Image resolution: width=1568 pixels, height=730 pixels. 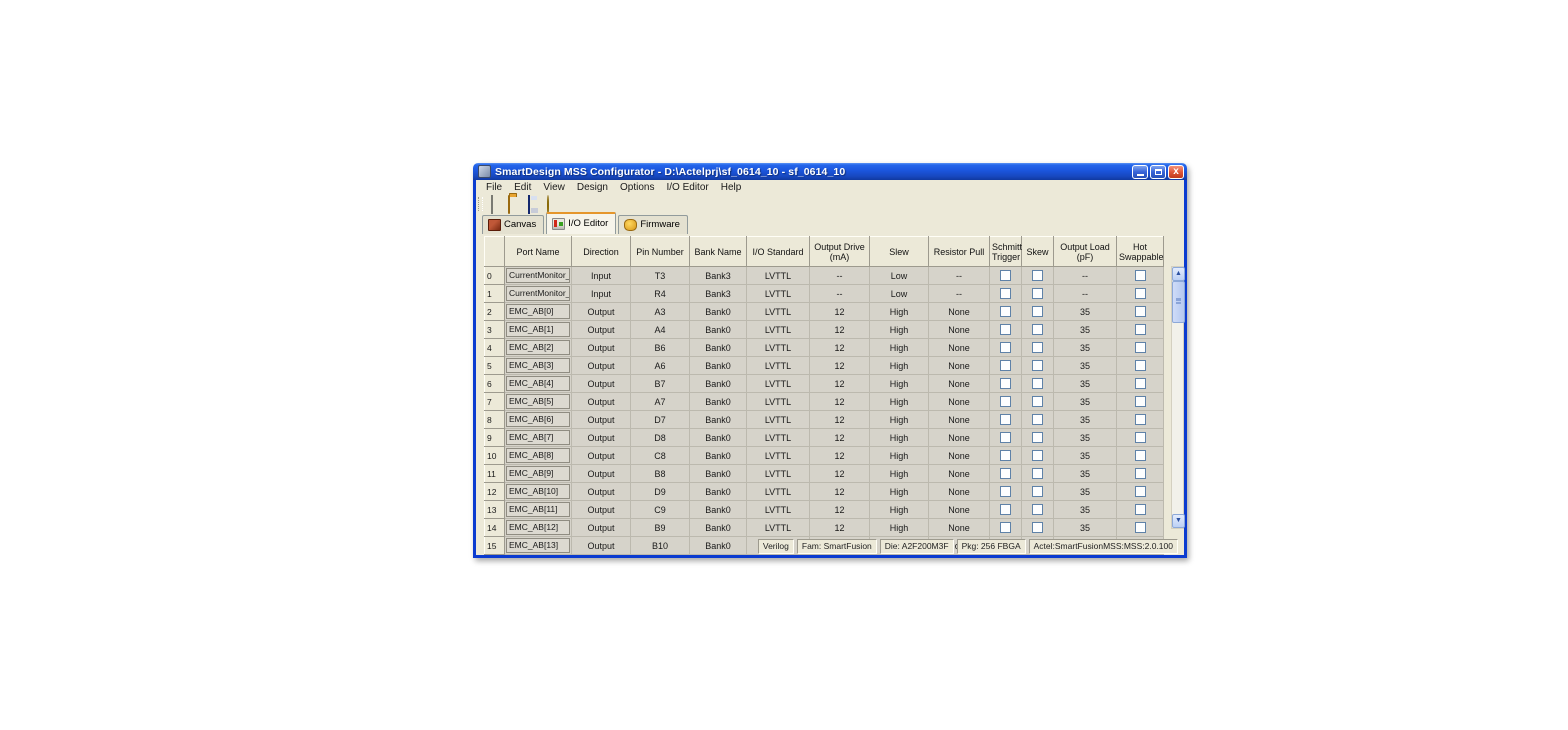 What do you see at coordinates (839, 275) in the screenshot?
I see `output-drive-cell: --` at bounding box center [839, 275].